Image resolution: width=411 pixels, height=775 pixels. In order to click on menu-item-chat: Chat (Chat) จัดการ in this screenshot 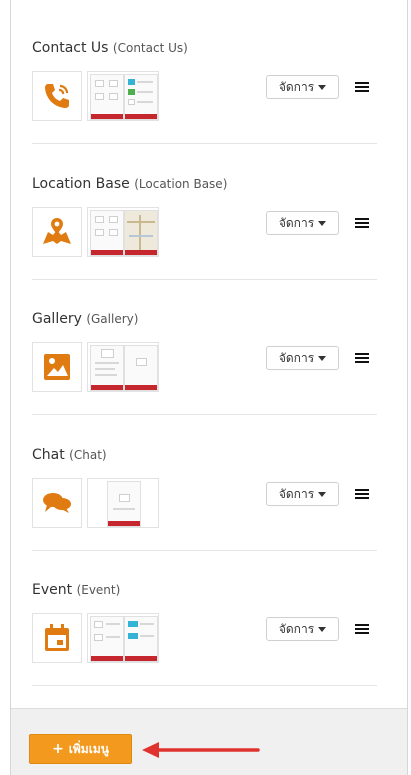, I will do `click(204, 512)`.